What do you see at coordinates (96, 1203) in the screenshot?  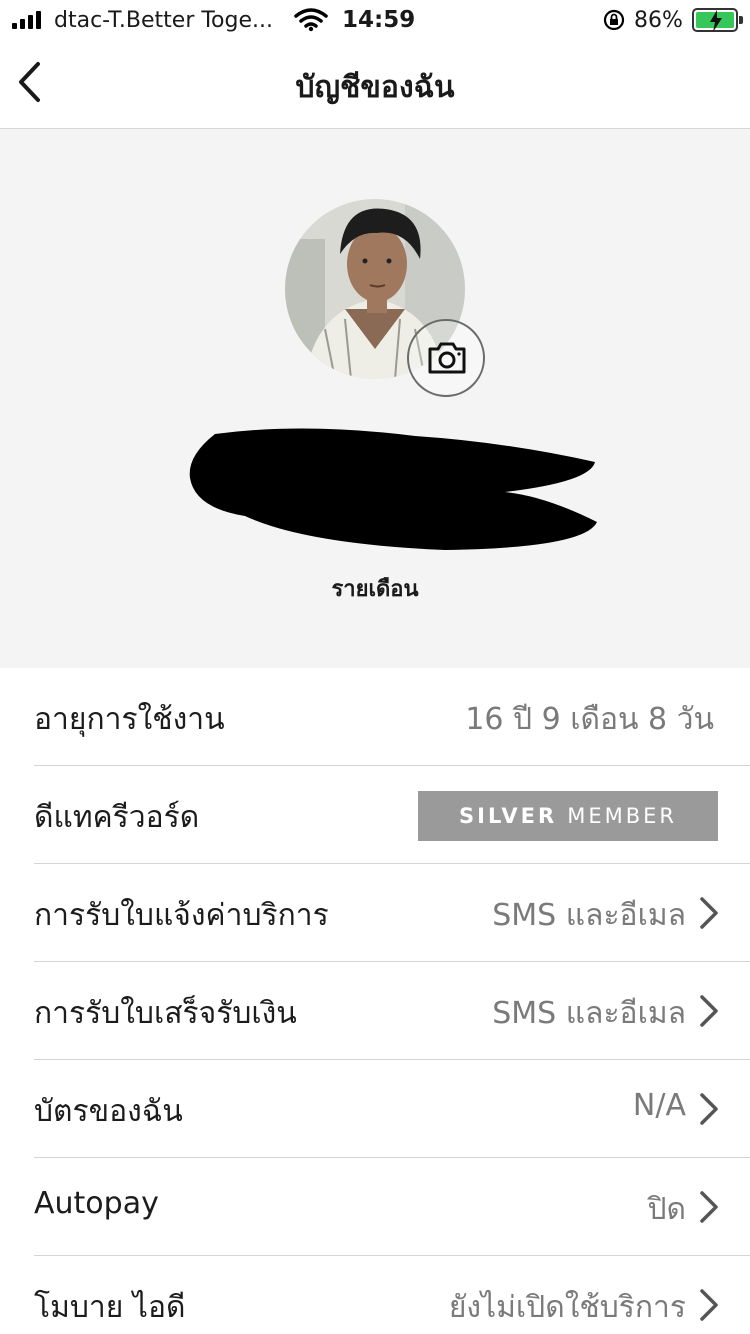 I see `row-label: Autopay` at bounding box center [96, 1203].